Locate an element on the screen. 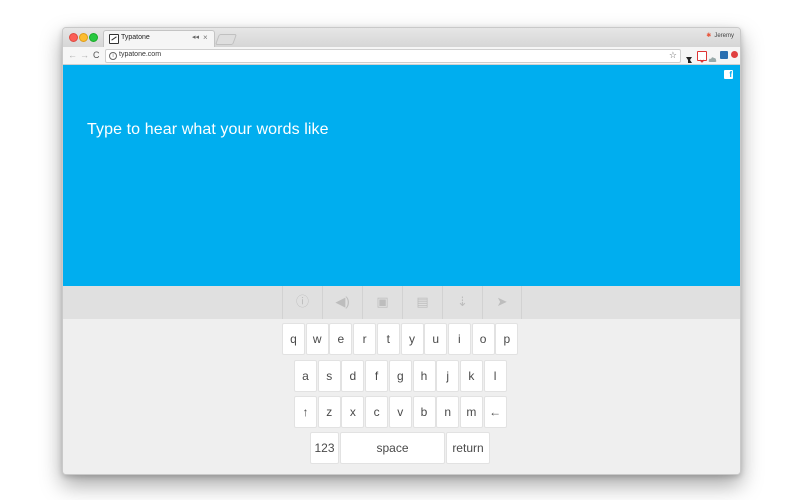  profile-button: ✱ Jeremy is located at coordinates (720, 35).